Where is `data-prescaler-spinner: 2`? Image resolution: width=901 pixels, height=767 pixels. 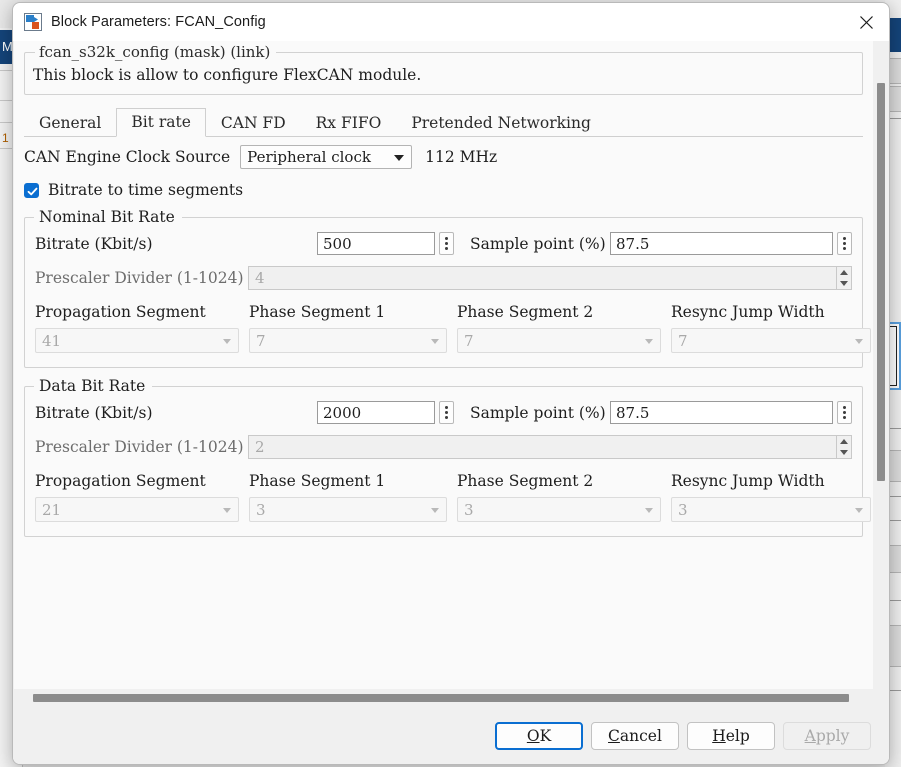 data-prescaler-spinner: 2 is located at coordinates (550, 447).